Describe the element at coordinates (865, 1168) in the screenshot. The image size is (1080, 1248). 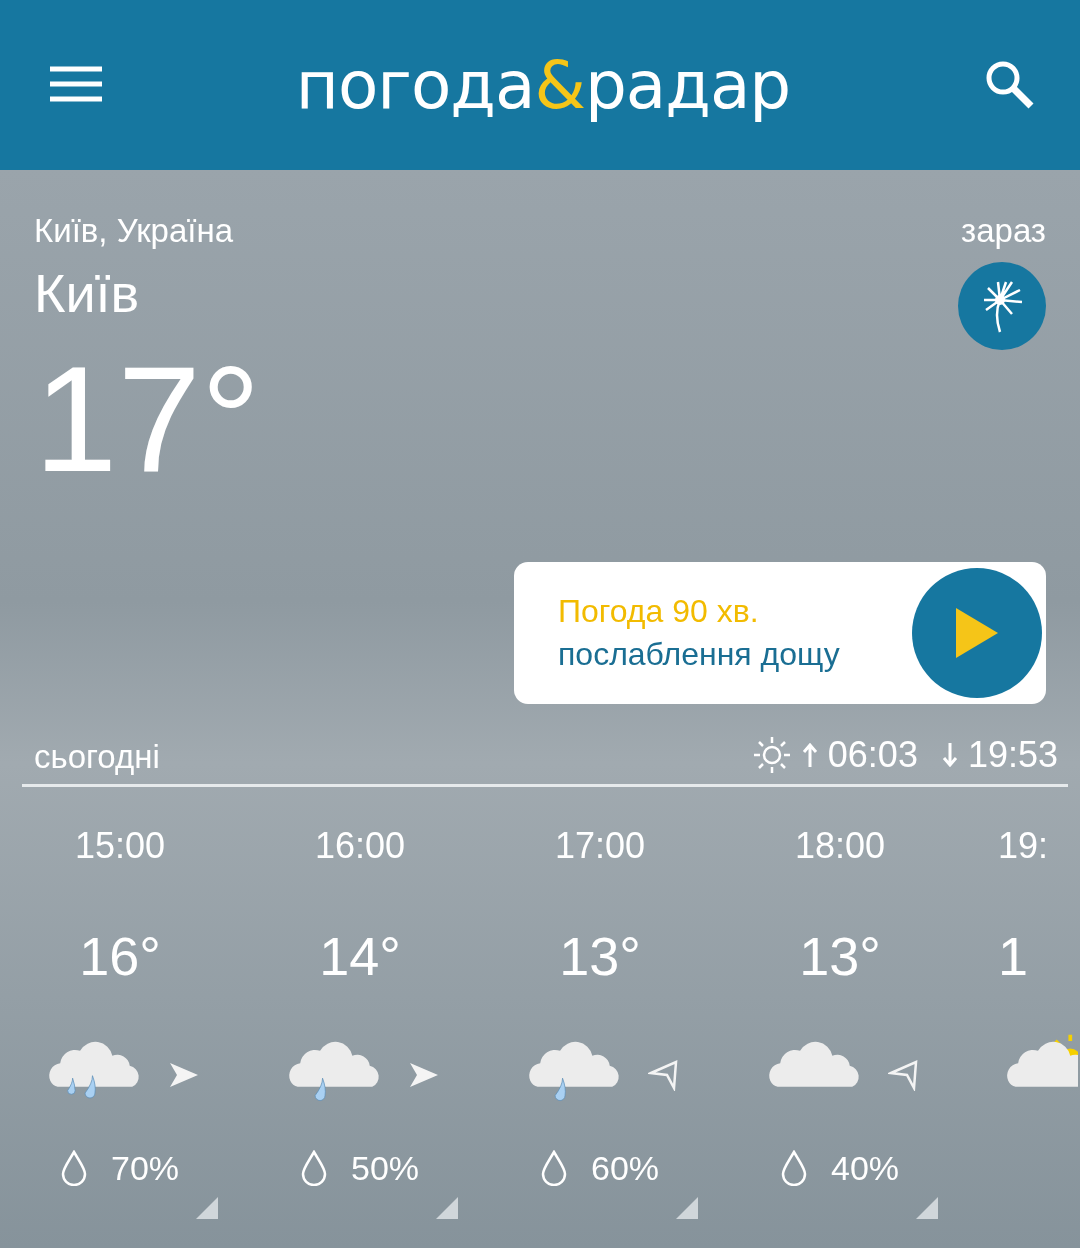
I see `precipitation-chance: 40%` at that location.